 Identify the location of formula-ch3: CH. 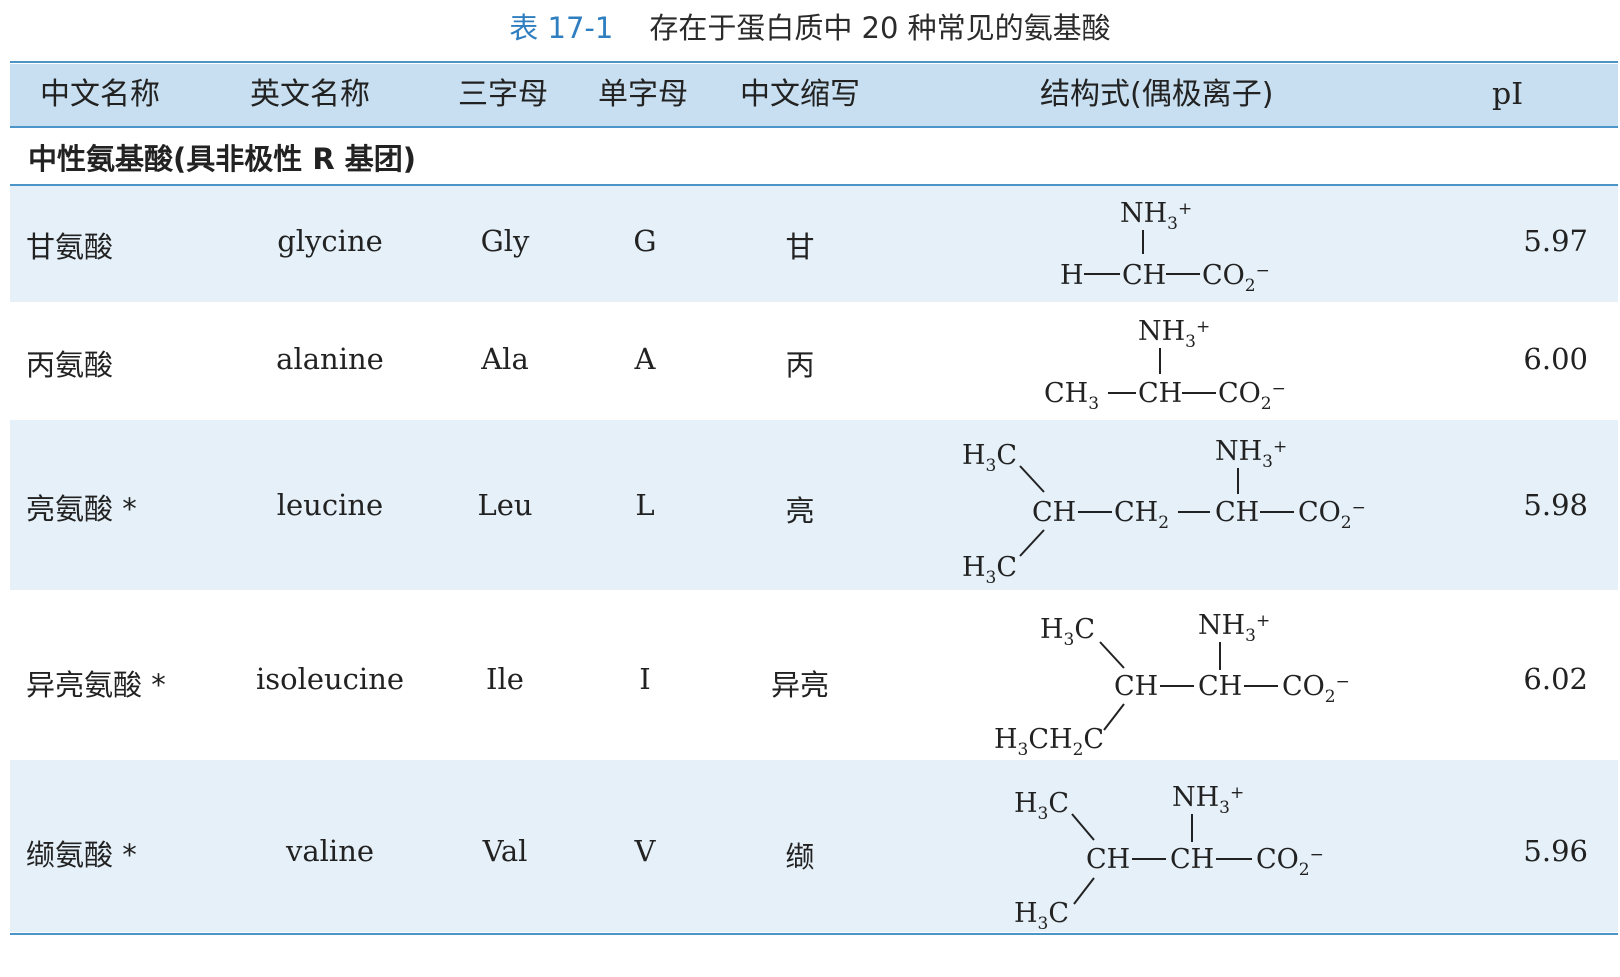
(1066, 393).